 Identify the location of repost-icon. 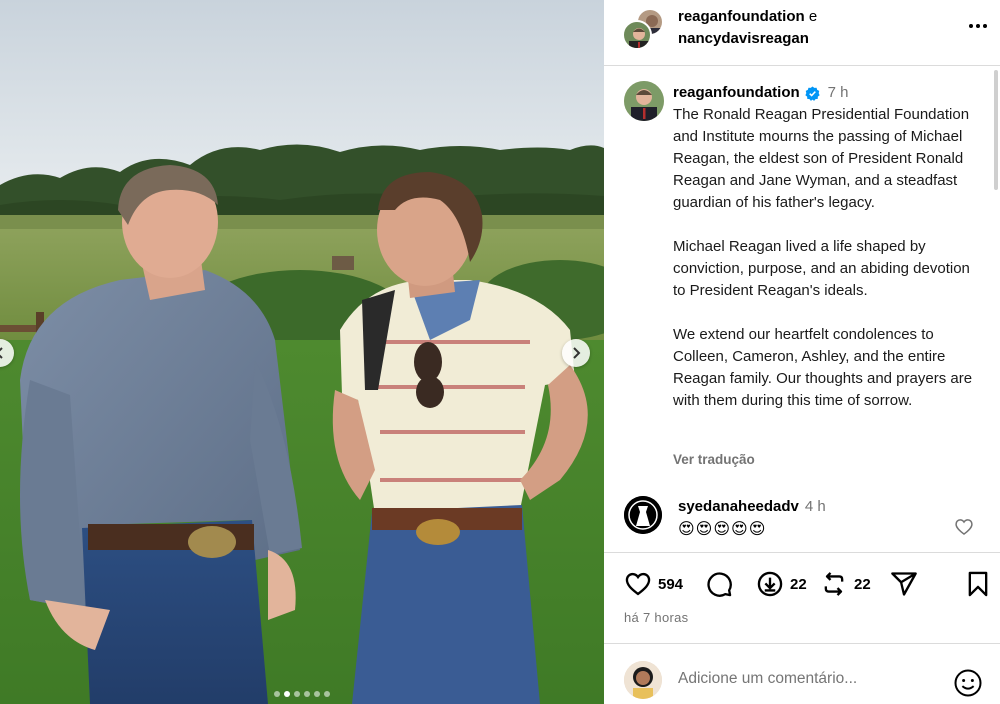
(834, 584).